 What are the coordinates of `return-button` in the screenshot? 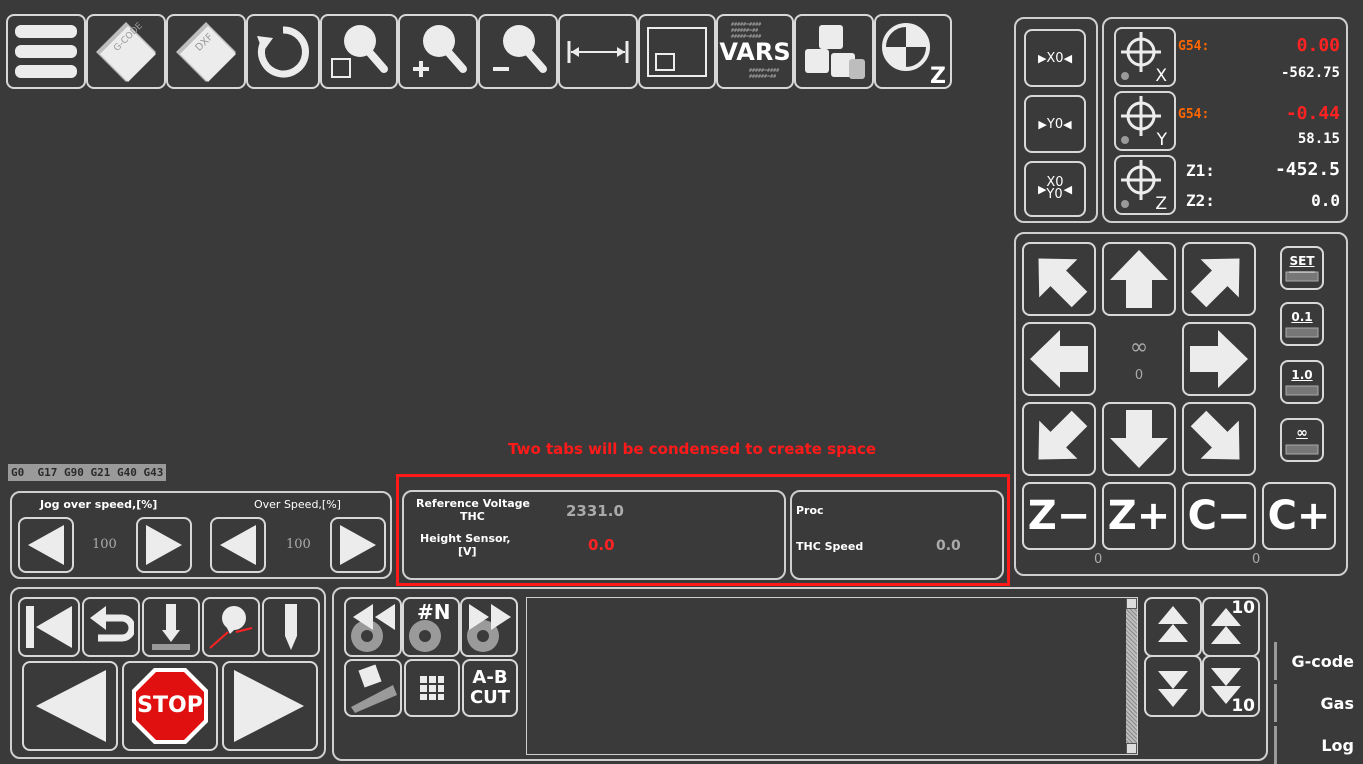 It's located at (111, 627).